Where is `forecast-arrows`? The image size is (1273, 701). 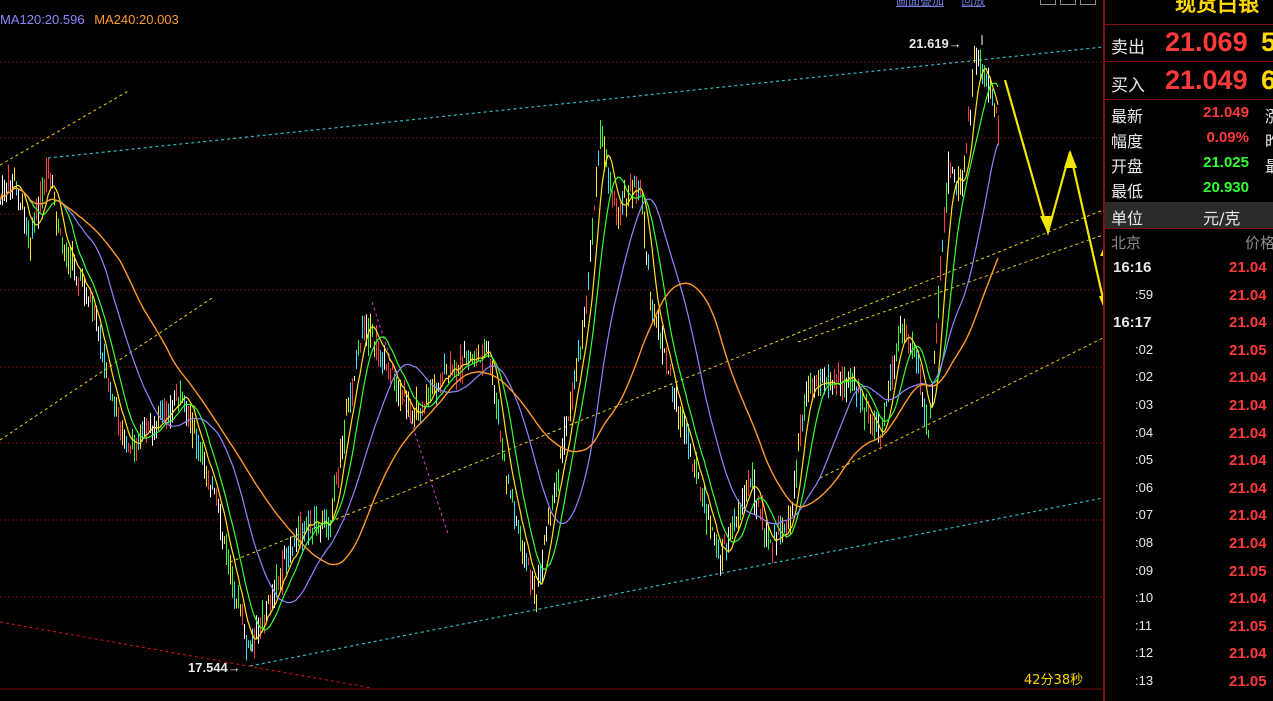 forecast-arrows is located at coordinates (1053, 193).